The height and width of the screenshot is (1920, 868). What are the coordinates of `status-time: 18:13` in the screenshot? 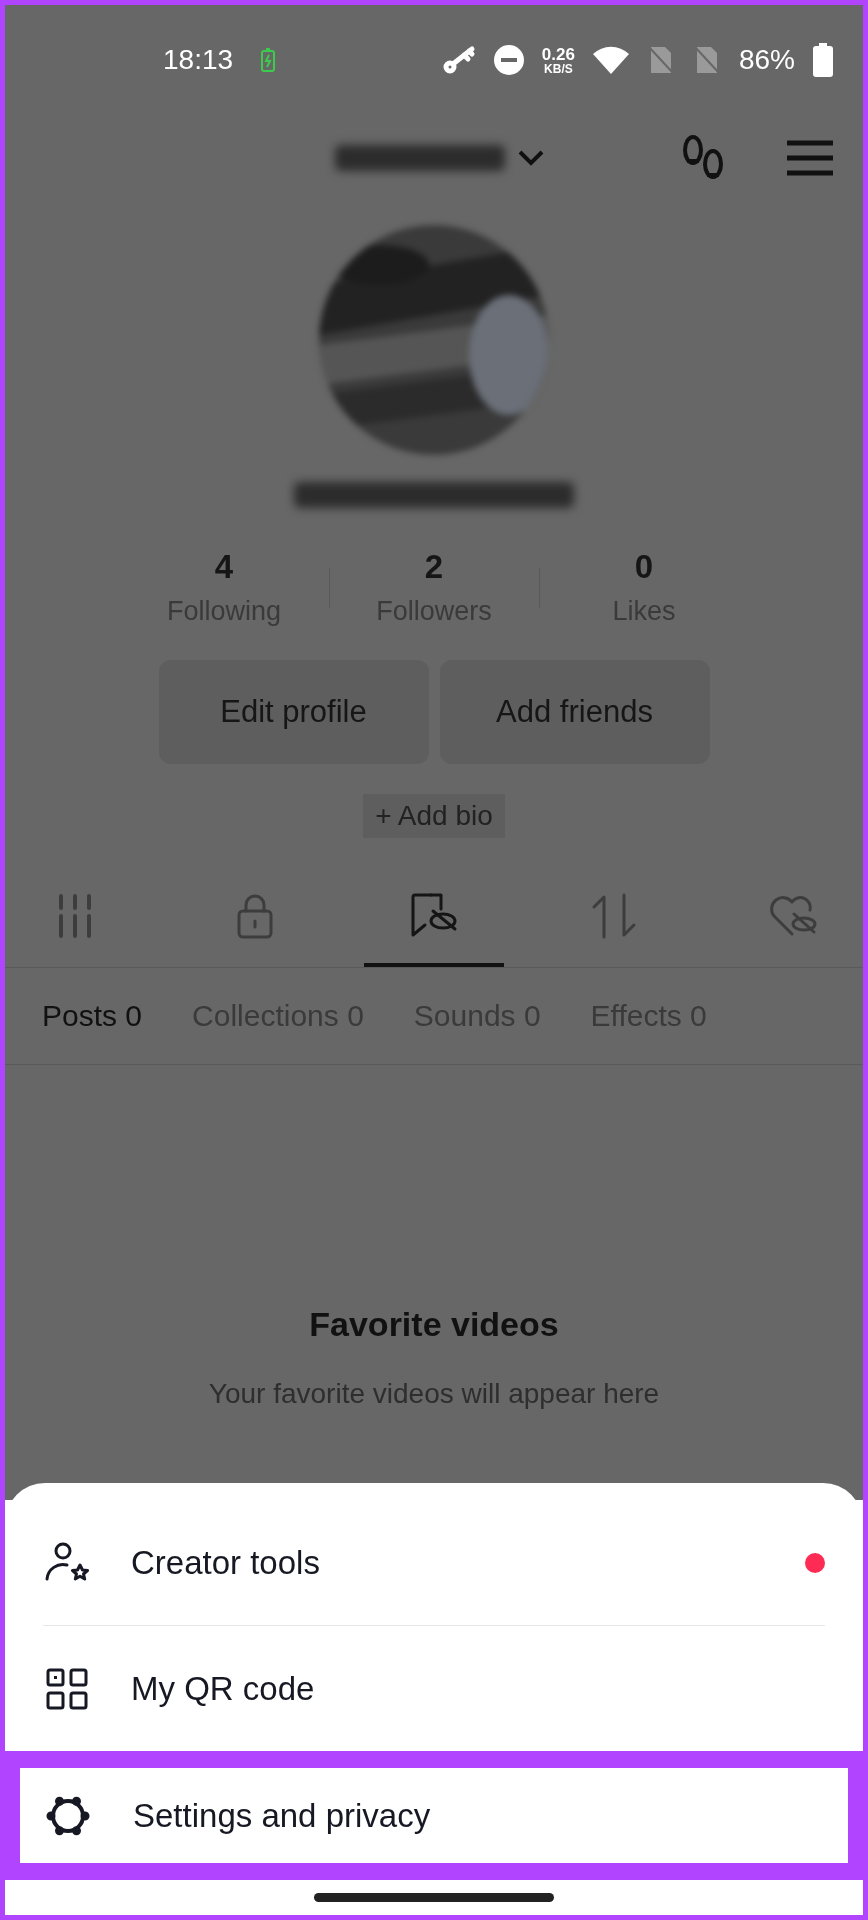 It's located at (198, 60).